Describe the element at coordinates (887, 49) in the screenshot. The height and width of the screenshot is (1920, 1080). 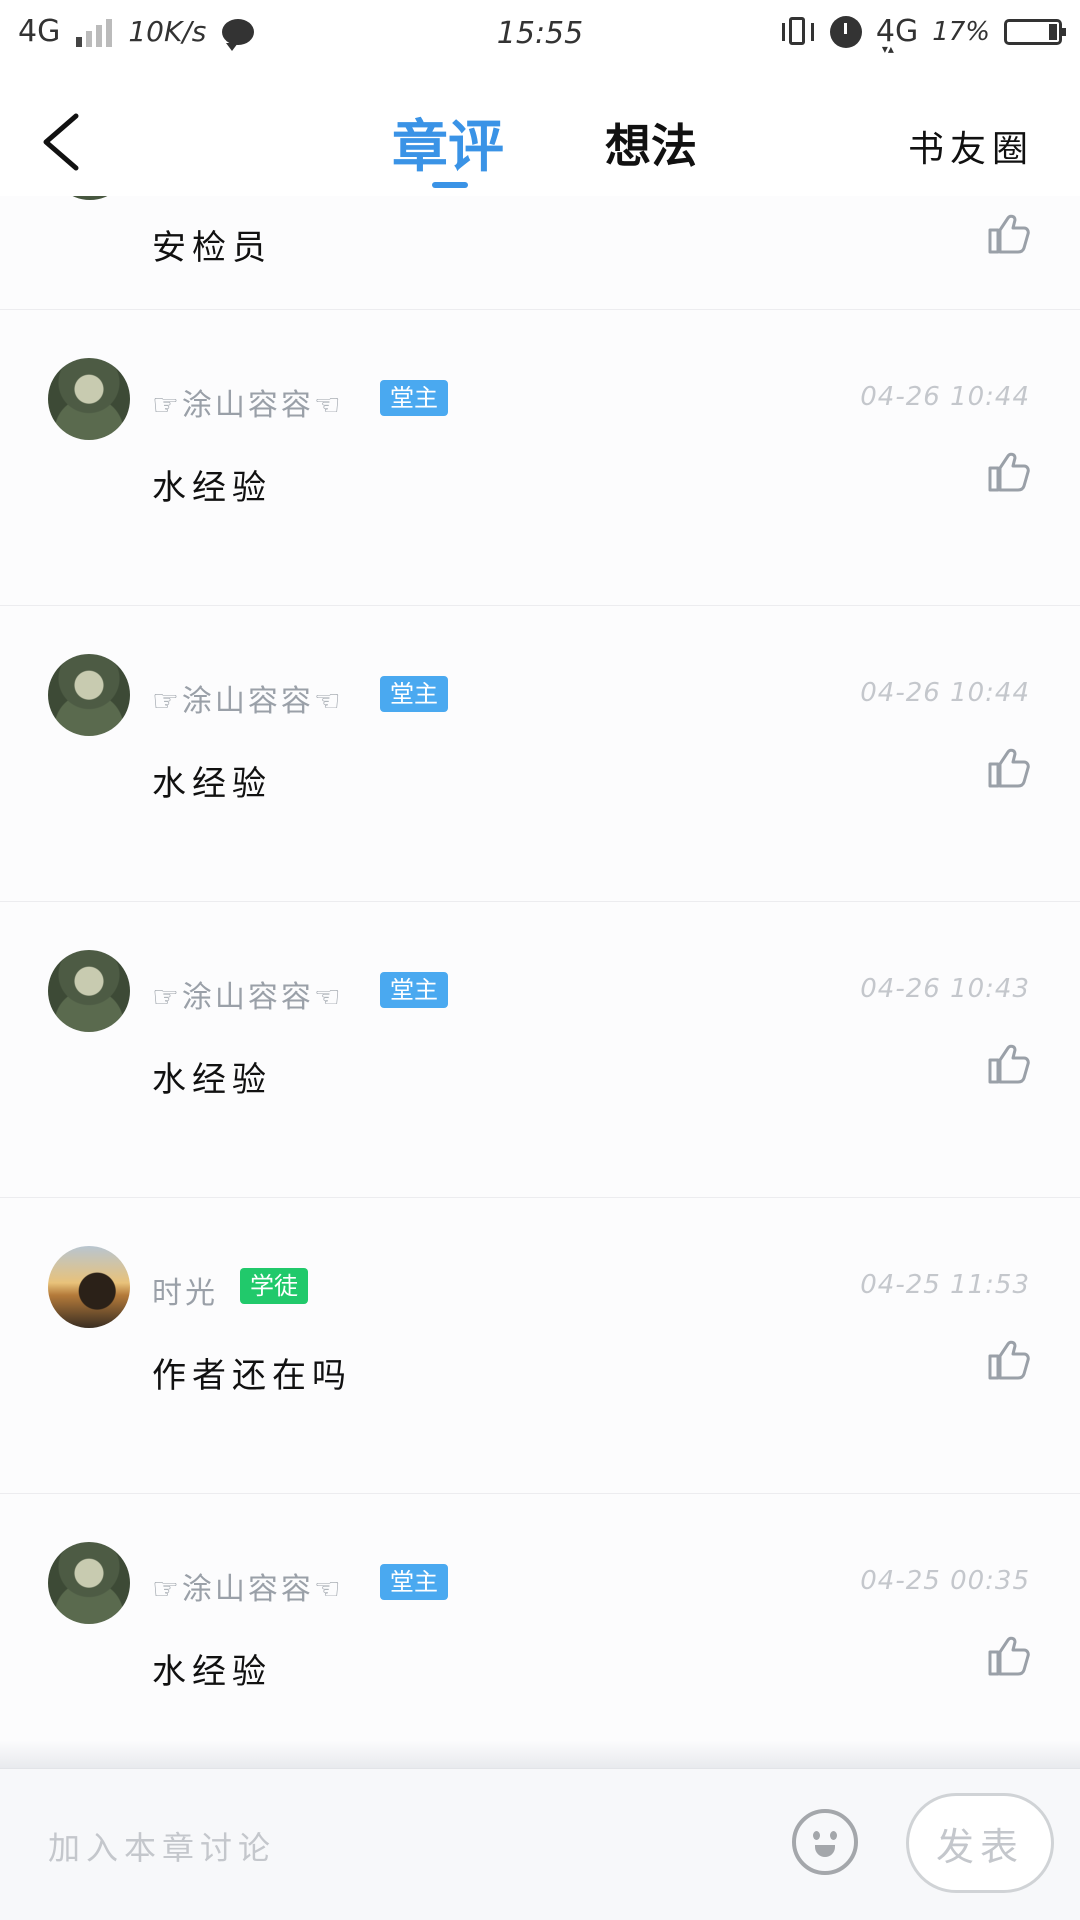
I see `data-arrows-icon: ▾▴` at that location.